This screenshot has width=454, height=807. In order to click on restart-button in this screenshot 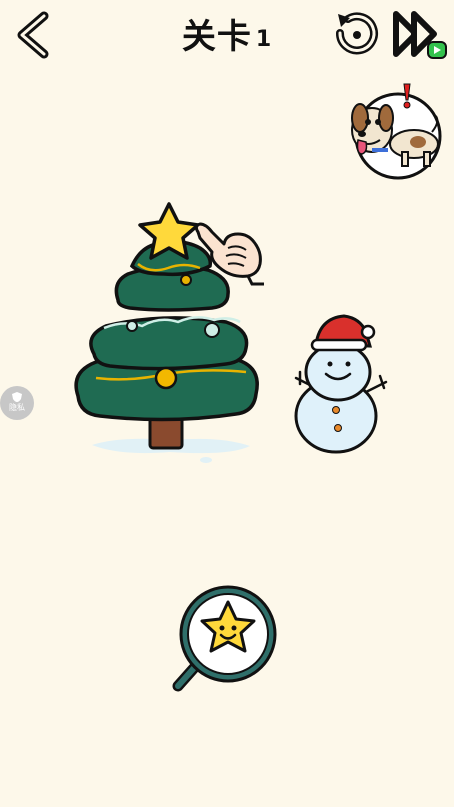, I will do `click(357, 33)`.